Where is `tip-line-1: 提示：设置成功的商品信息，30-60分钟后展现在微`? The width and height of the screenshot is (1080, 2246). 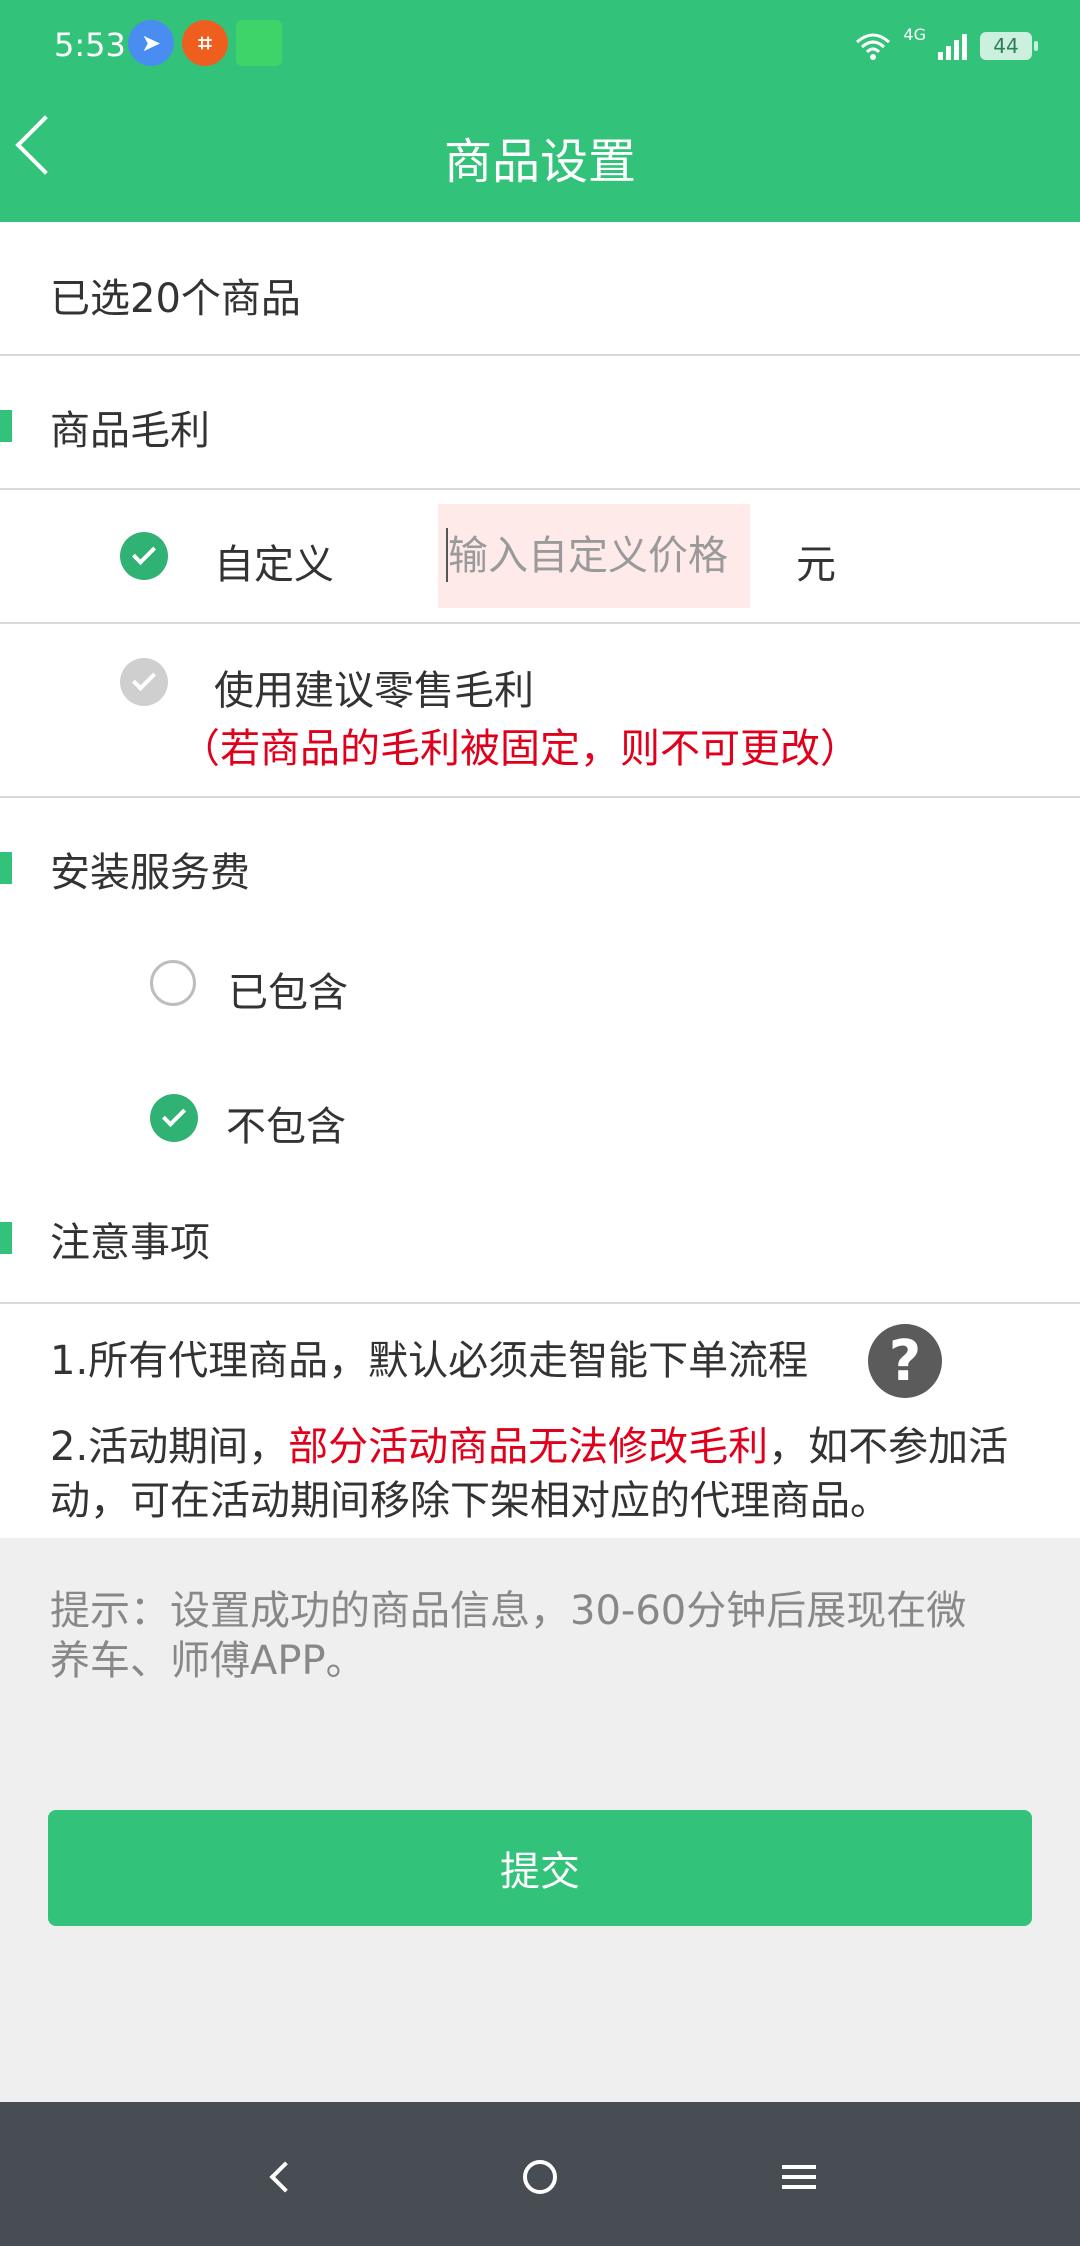 tip-line-1: 提示：设置成功的商品信息，30-60分钟后展现在微 is located at coordinates (508, 1611).